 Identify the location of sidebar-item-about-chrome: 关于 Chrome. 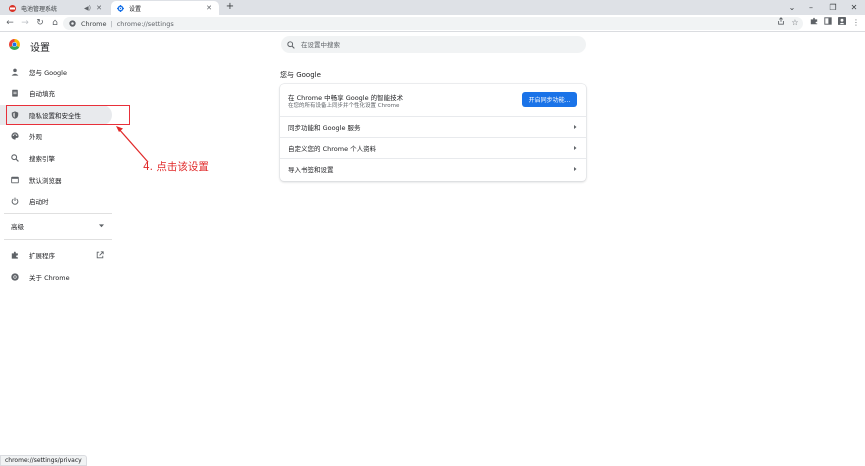
(56, 277).